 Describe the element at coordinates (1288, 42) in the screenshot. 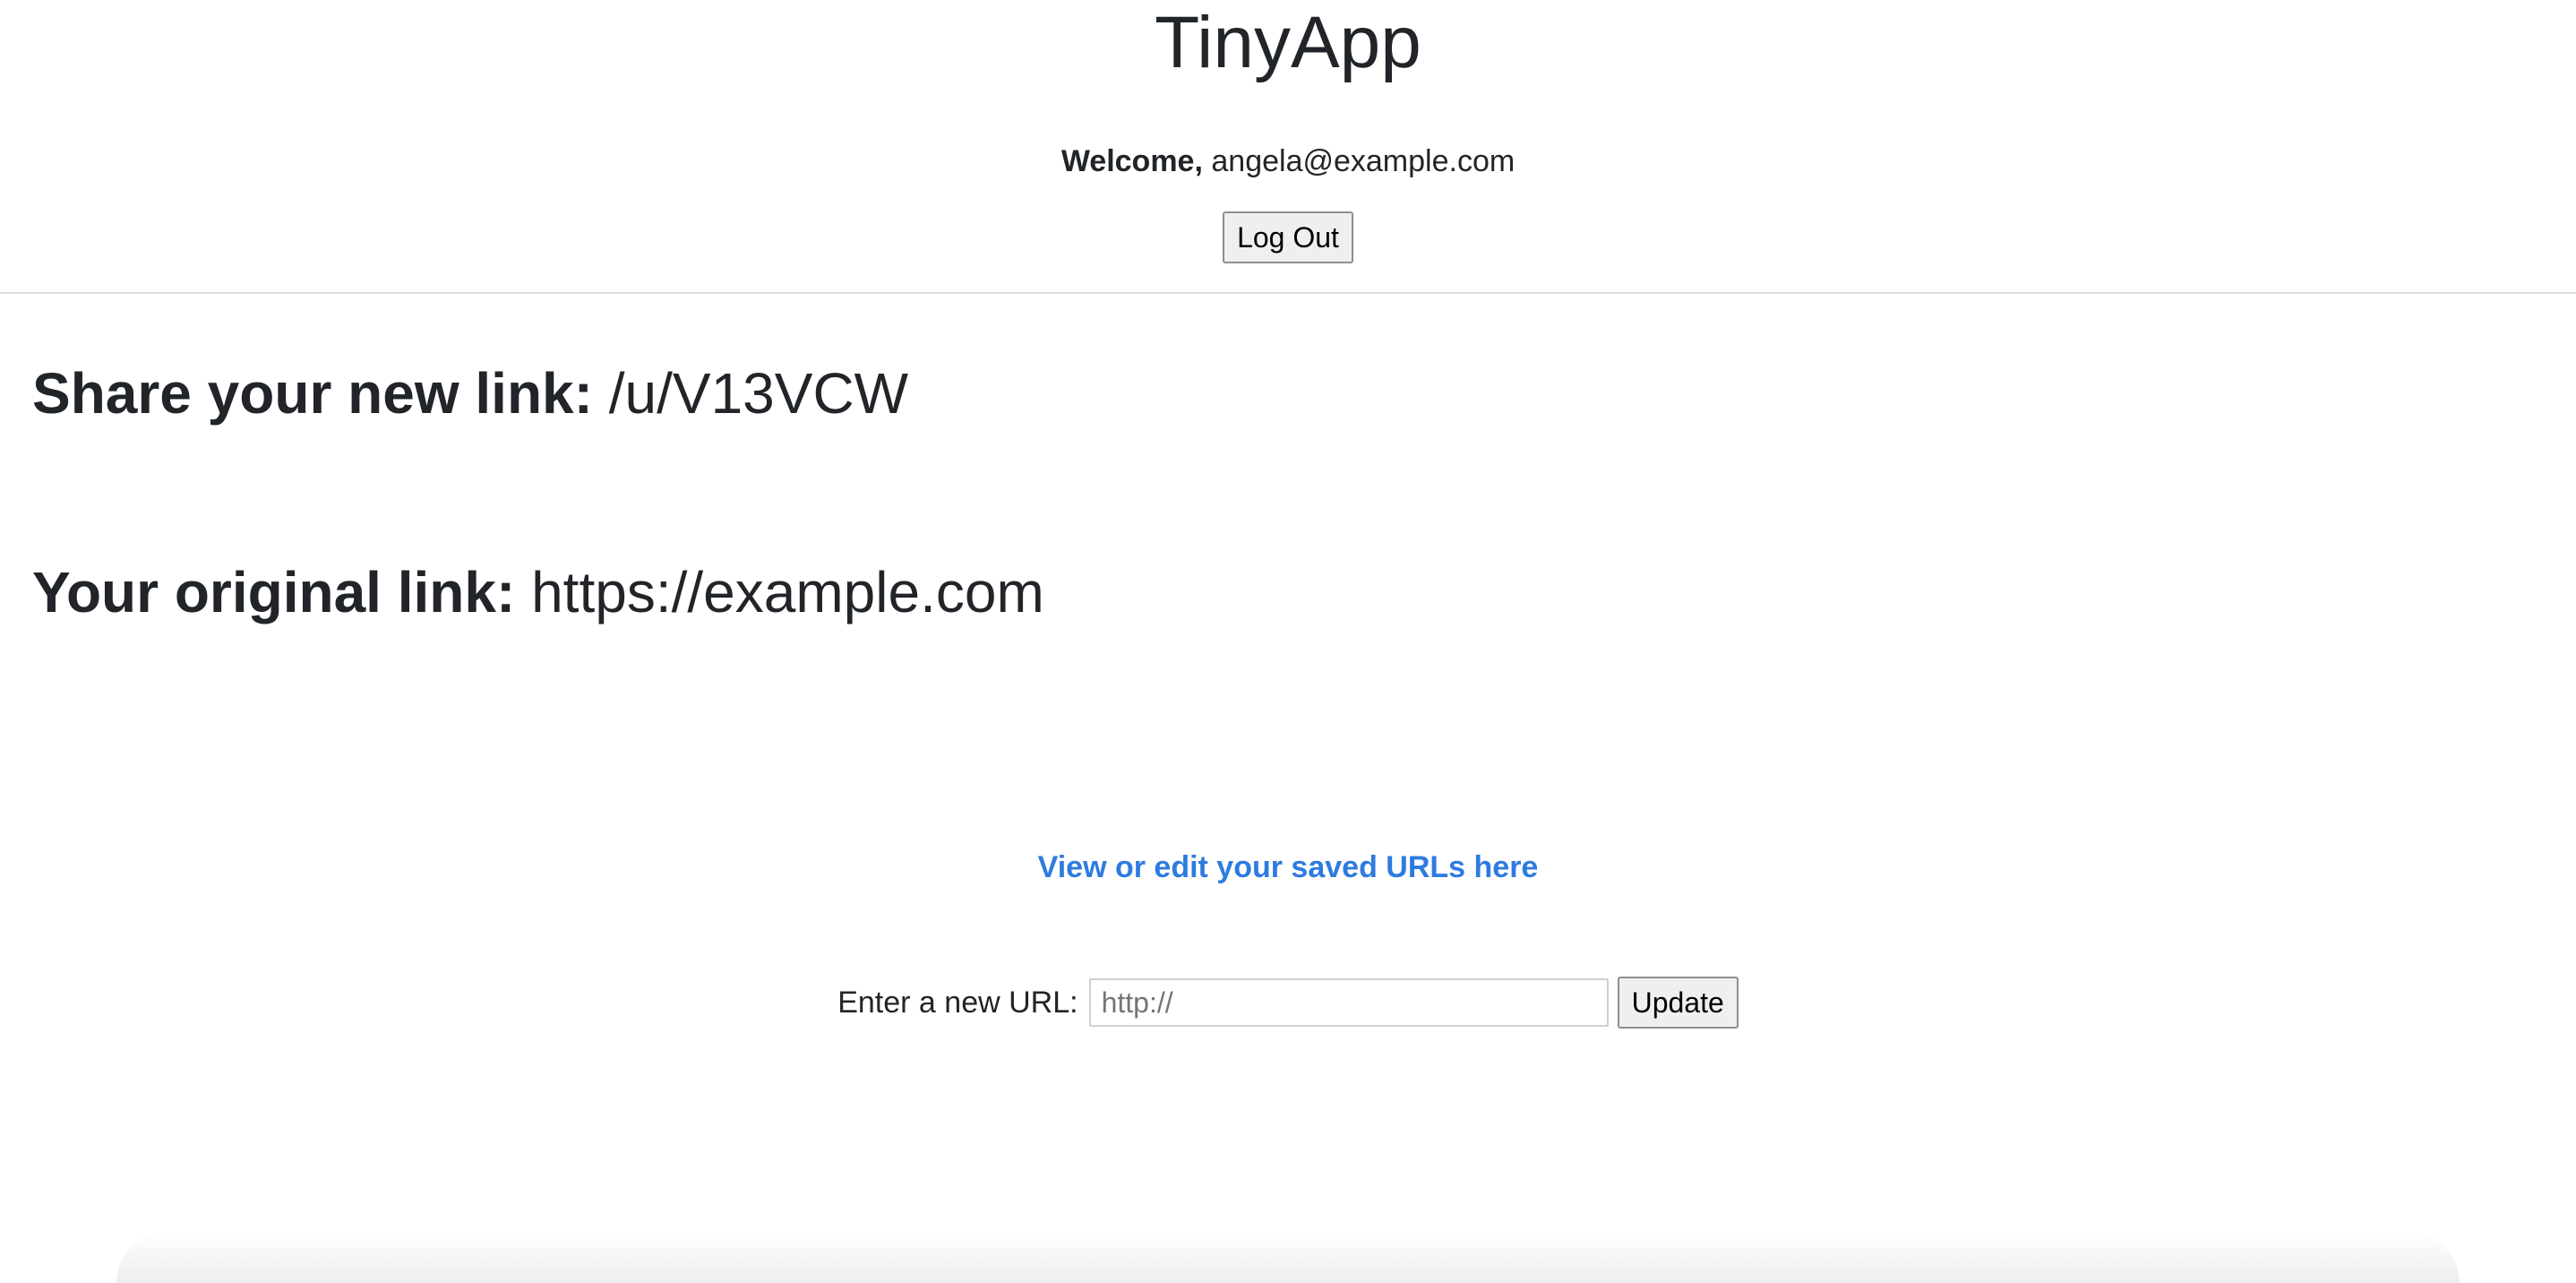

I see `app-title: TinyApp` at that location.